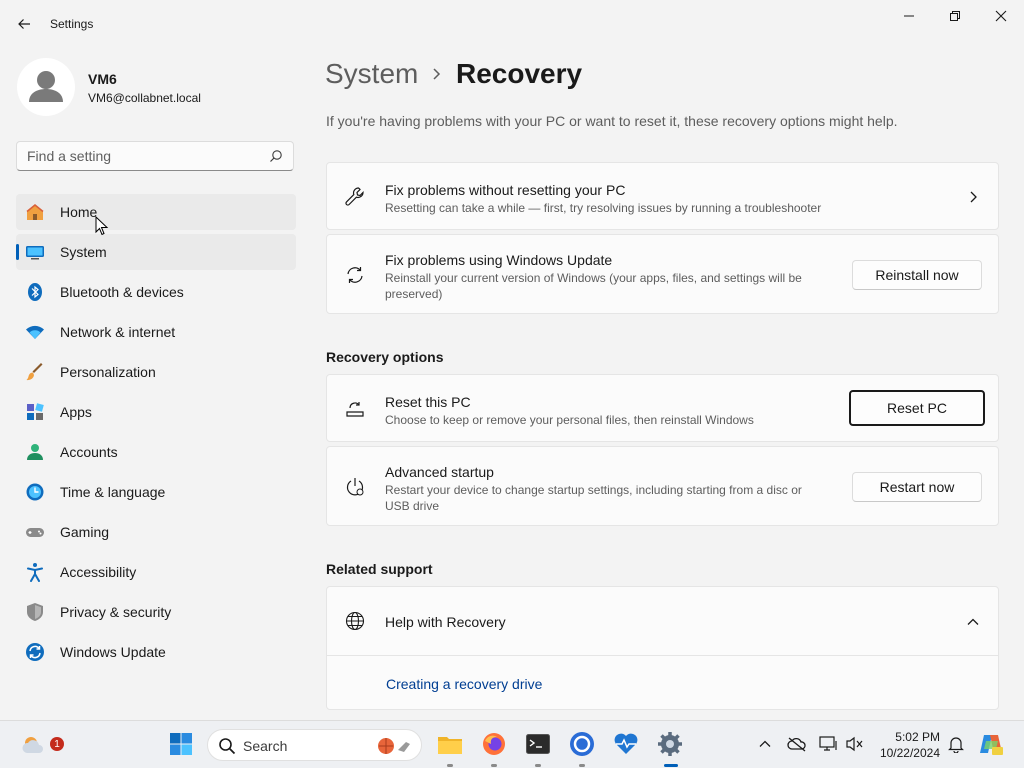 This screenshot has height=768, width=1024. I want to click on volume-tray-button, so click(855, 744).